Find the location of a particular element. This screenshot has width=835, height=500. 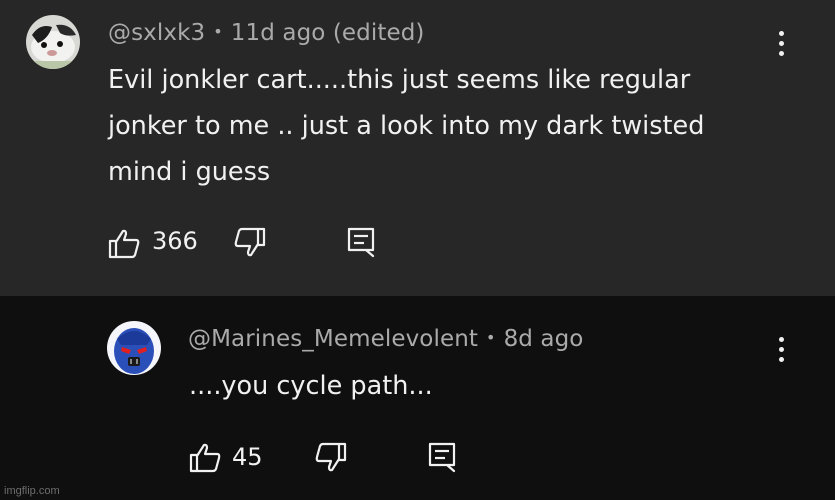

watermark: imgflip.com is located at coordinates (32, 491).